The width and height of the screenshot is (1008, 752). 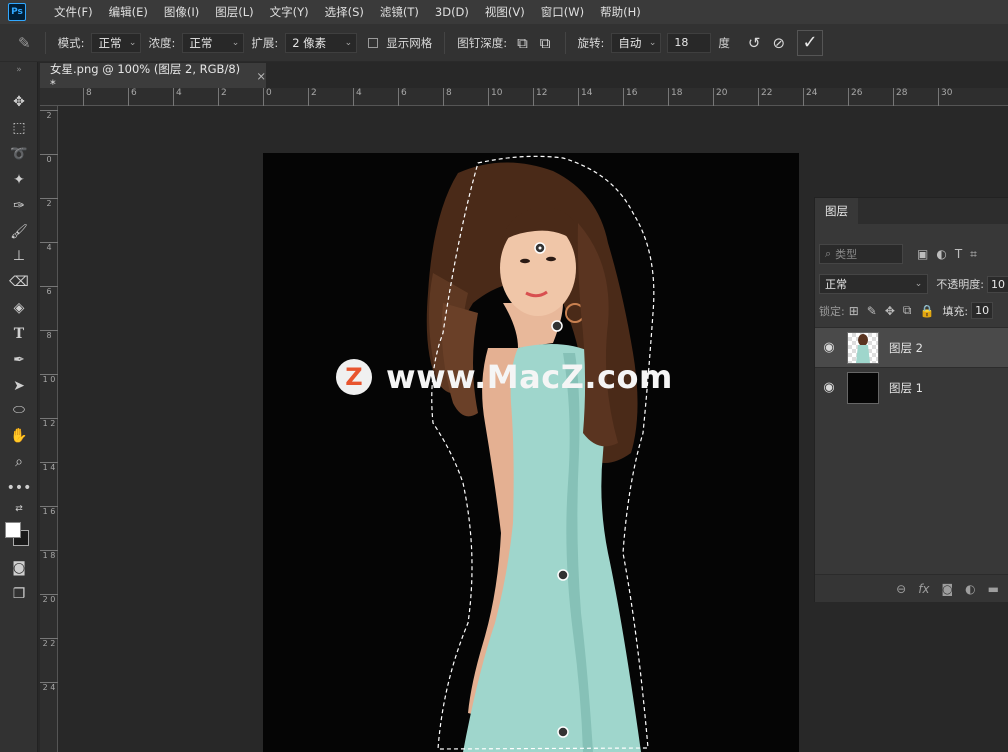 I want to click on rotate-select: 自动 ⌄, so click(x=636, y=42).